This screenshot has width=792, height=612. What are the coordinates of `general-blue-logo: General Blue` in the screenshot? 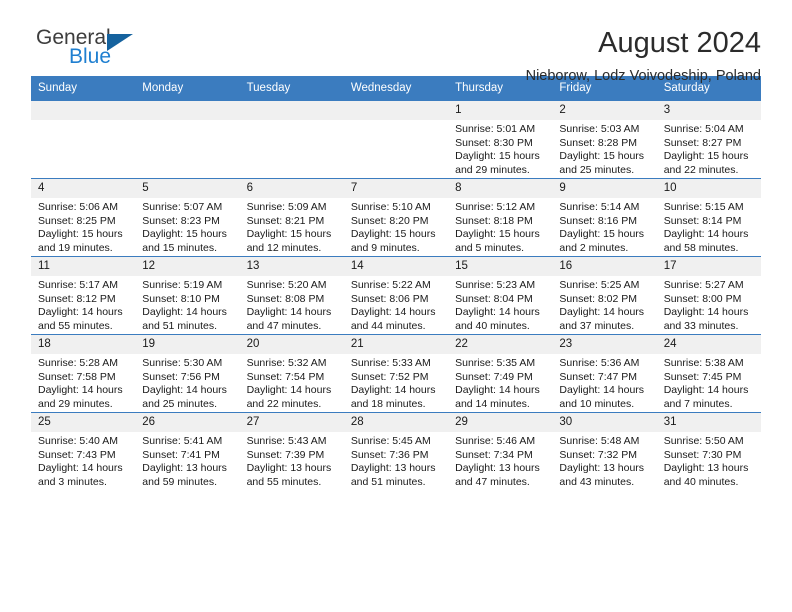 It's located at (98, 47).